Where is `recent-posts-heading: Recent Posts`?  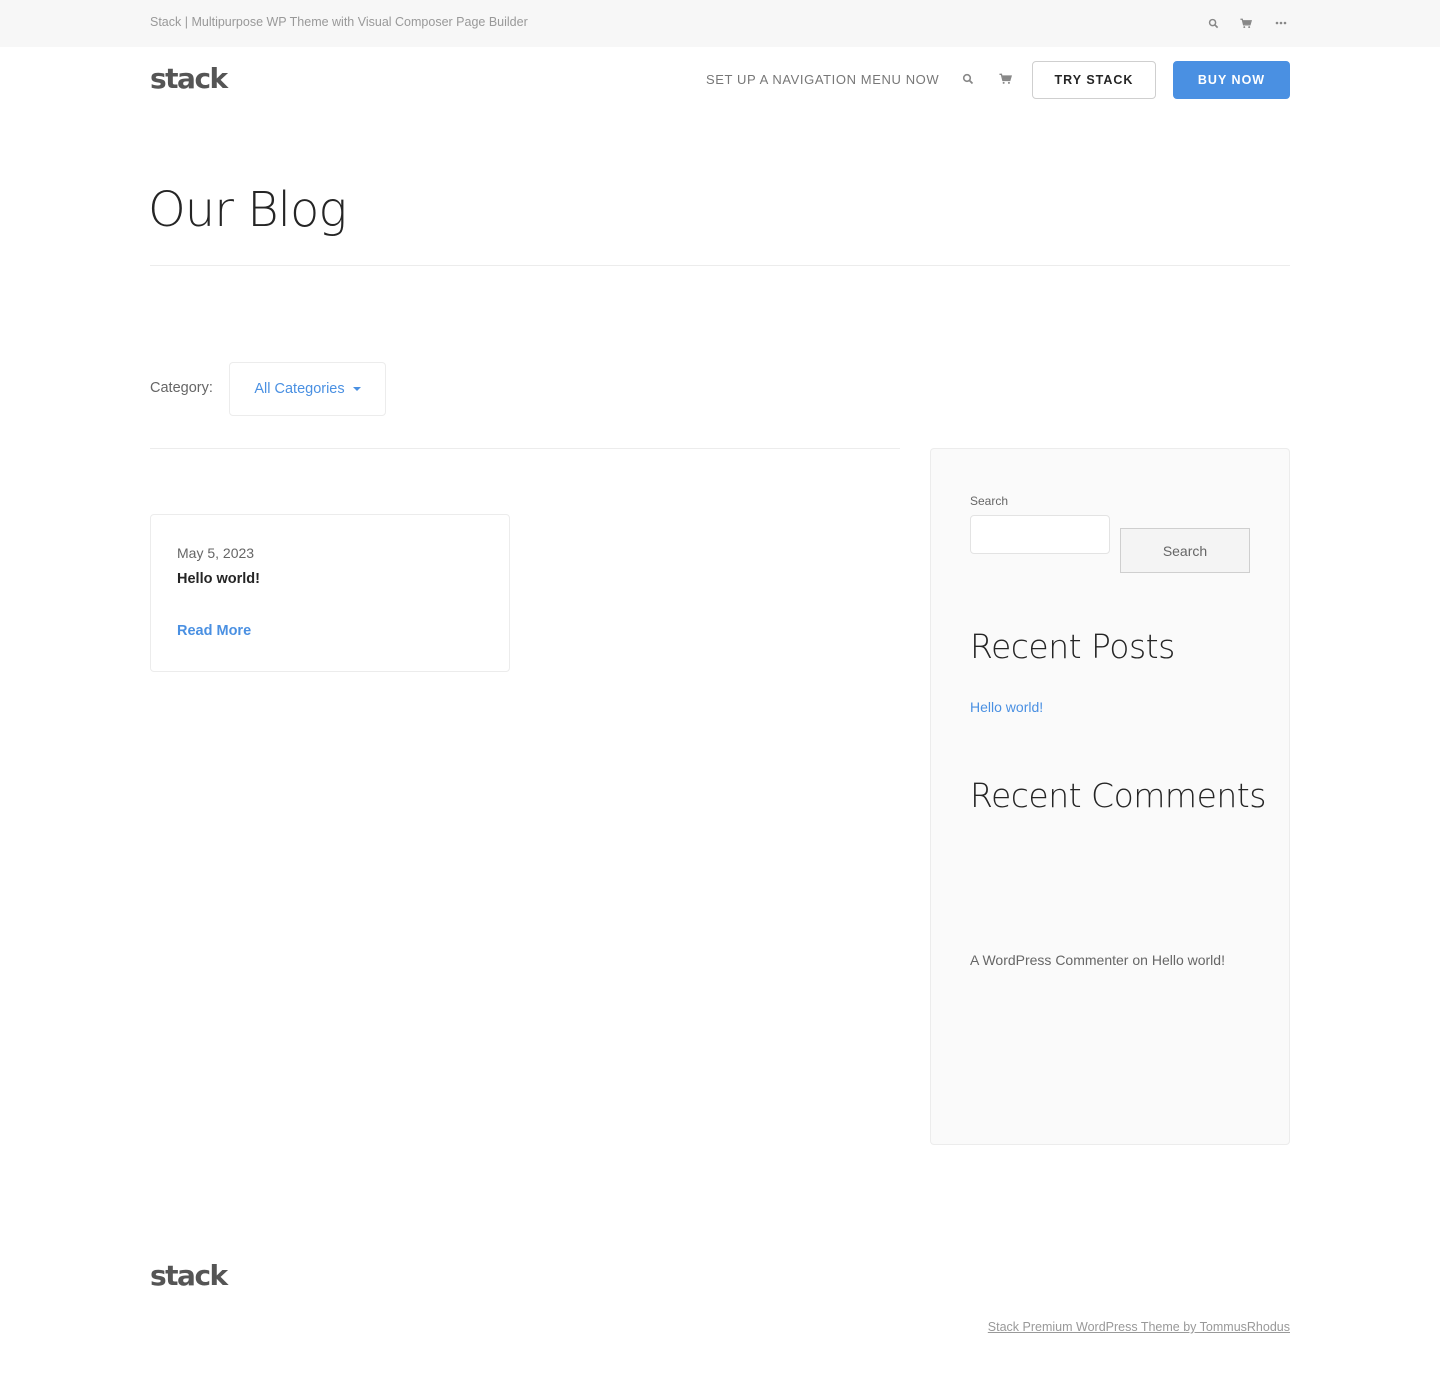 recent-posts-heading: Recent Posts is located at coordinates (1072, 646).